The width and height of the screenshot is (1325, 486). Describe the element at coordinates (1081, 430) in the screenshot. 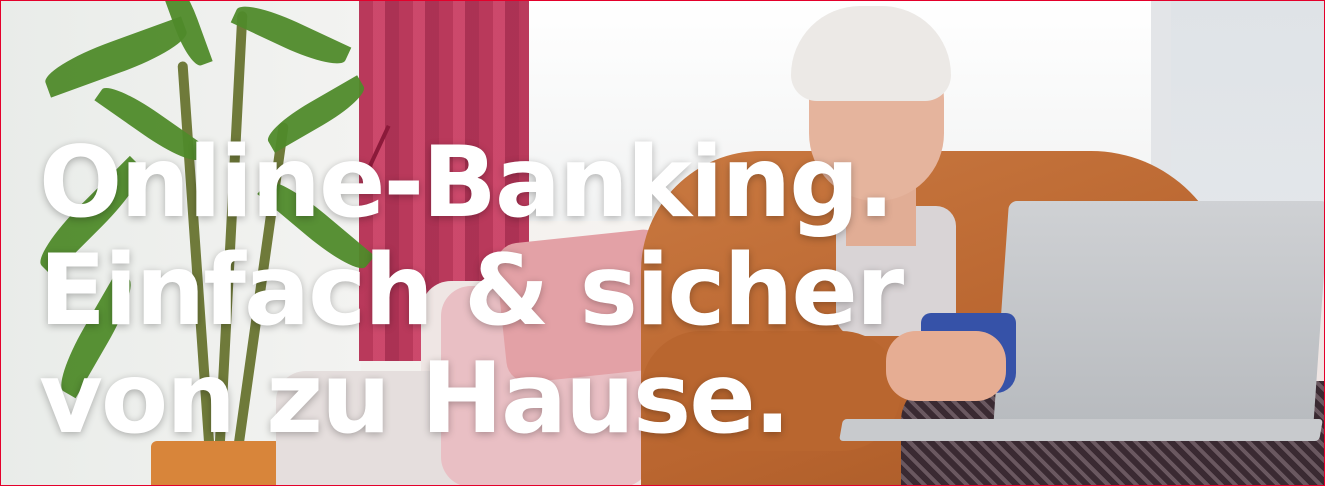

I see `laptop-base` at that location.